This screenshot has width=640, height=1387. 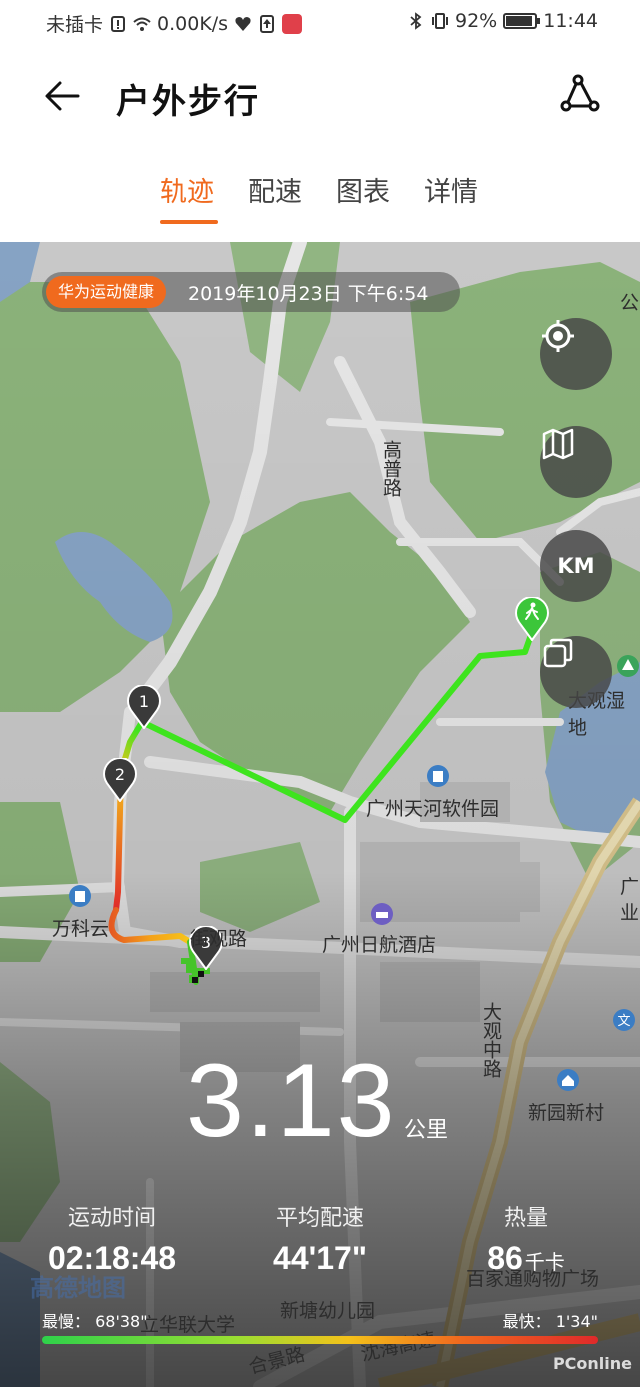 I want to click on hotel-poi-icon, so click(x=382, y=914).